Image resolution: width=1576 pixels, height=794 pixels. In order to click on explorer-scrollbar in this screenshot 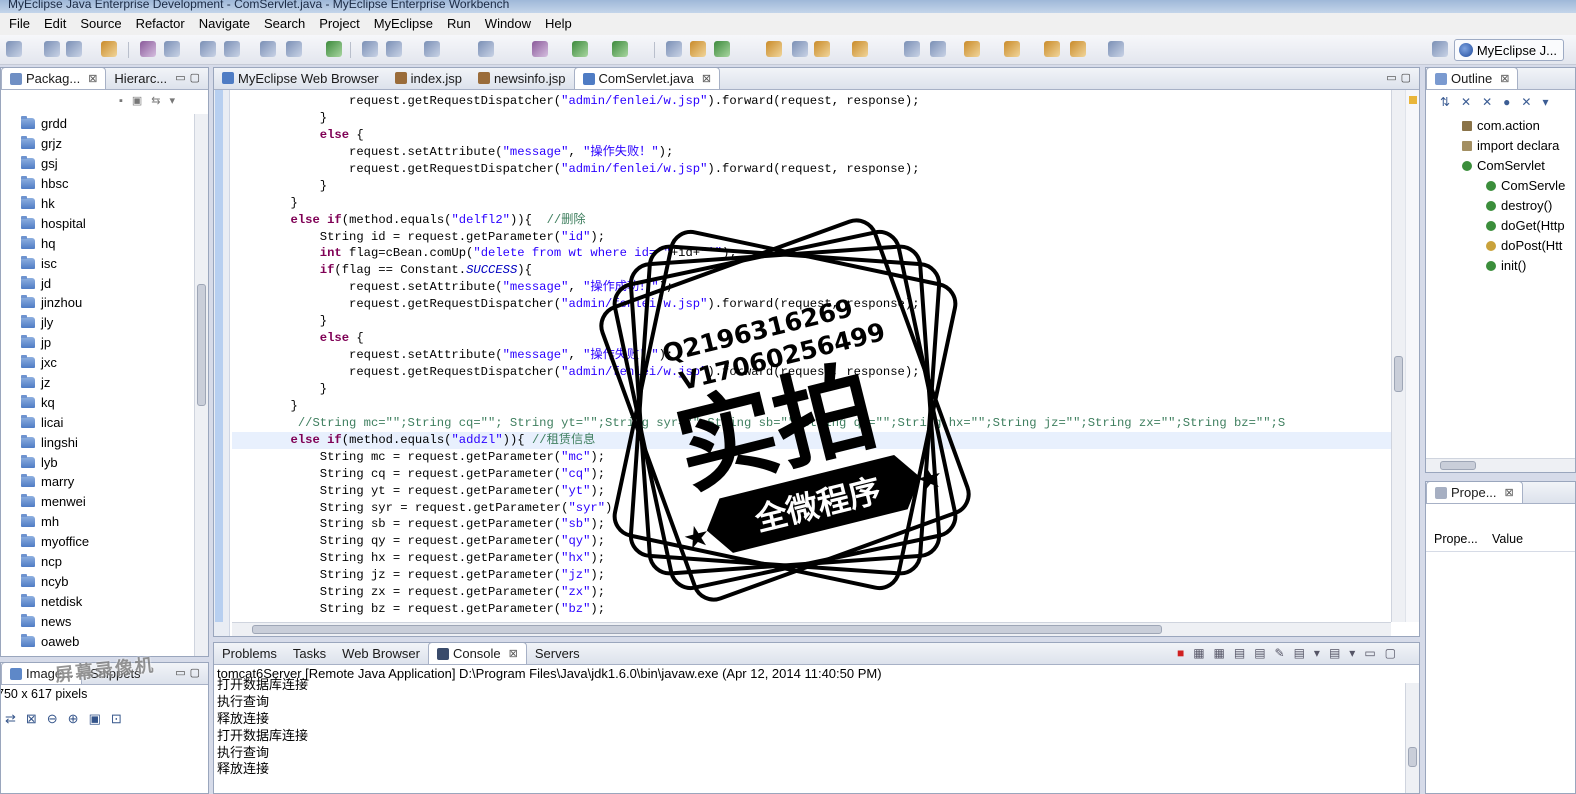, I will do `click(201, 385)`.